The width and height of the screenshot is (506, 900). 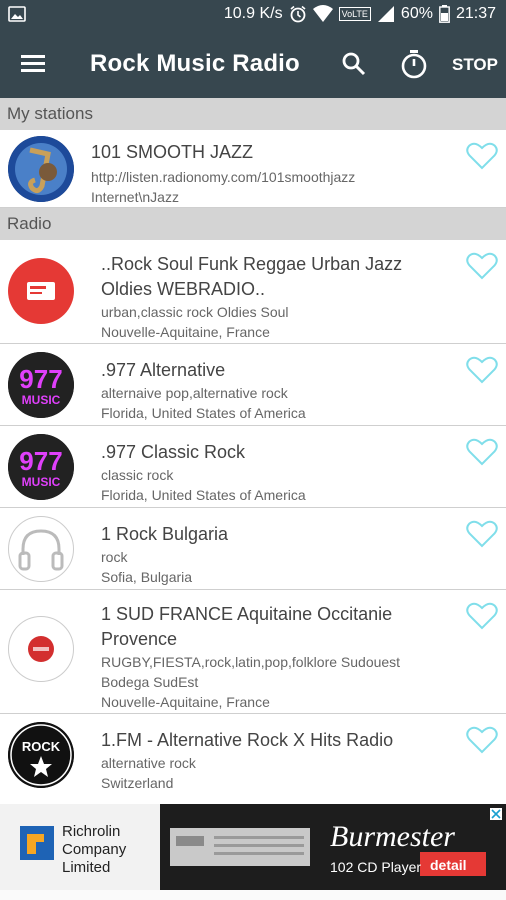 I want to click on clock: 21:37, so click(x=475, y=13).